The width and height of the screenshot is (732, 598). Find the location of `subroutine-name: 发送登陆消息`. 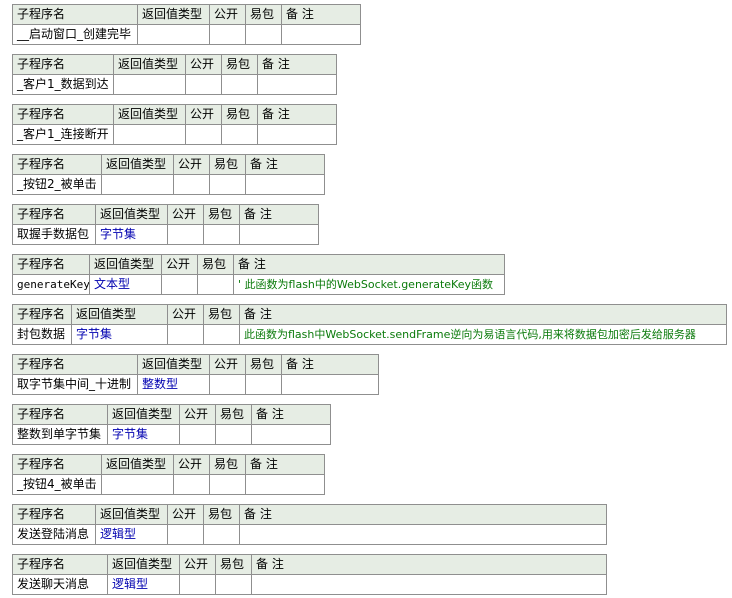

subroutine-name: 发送登陆消息 is located at coordinates (54, 534).